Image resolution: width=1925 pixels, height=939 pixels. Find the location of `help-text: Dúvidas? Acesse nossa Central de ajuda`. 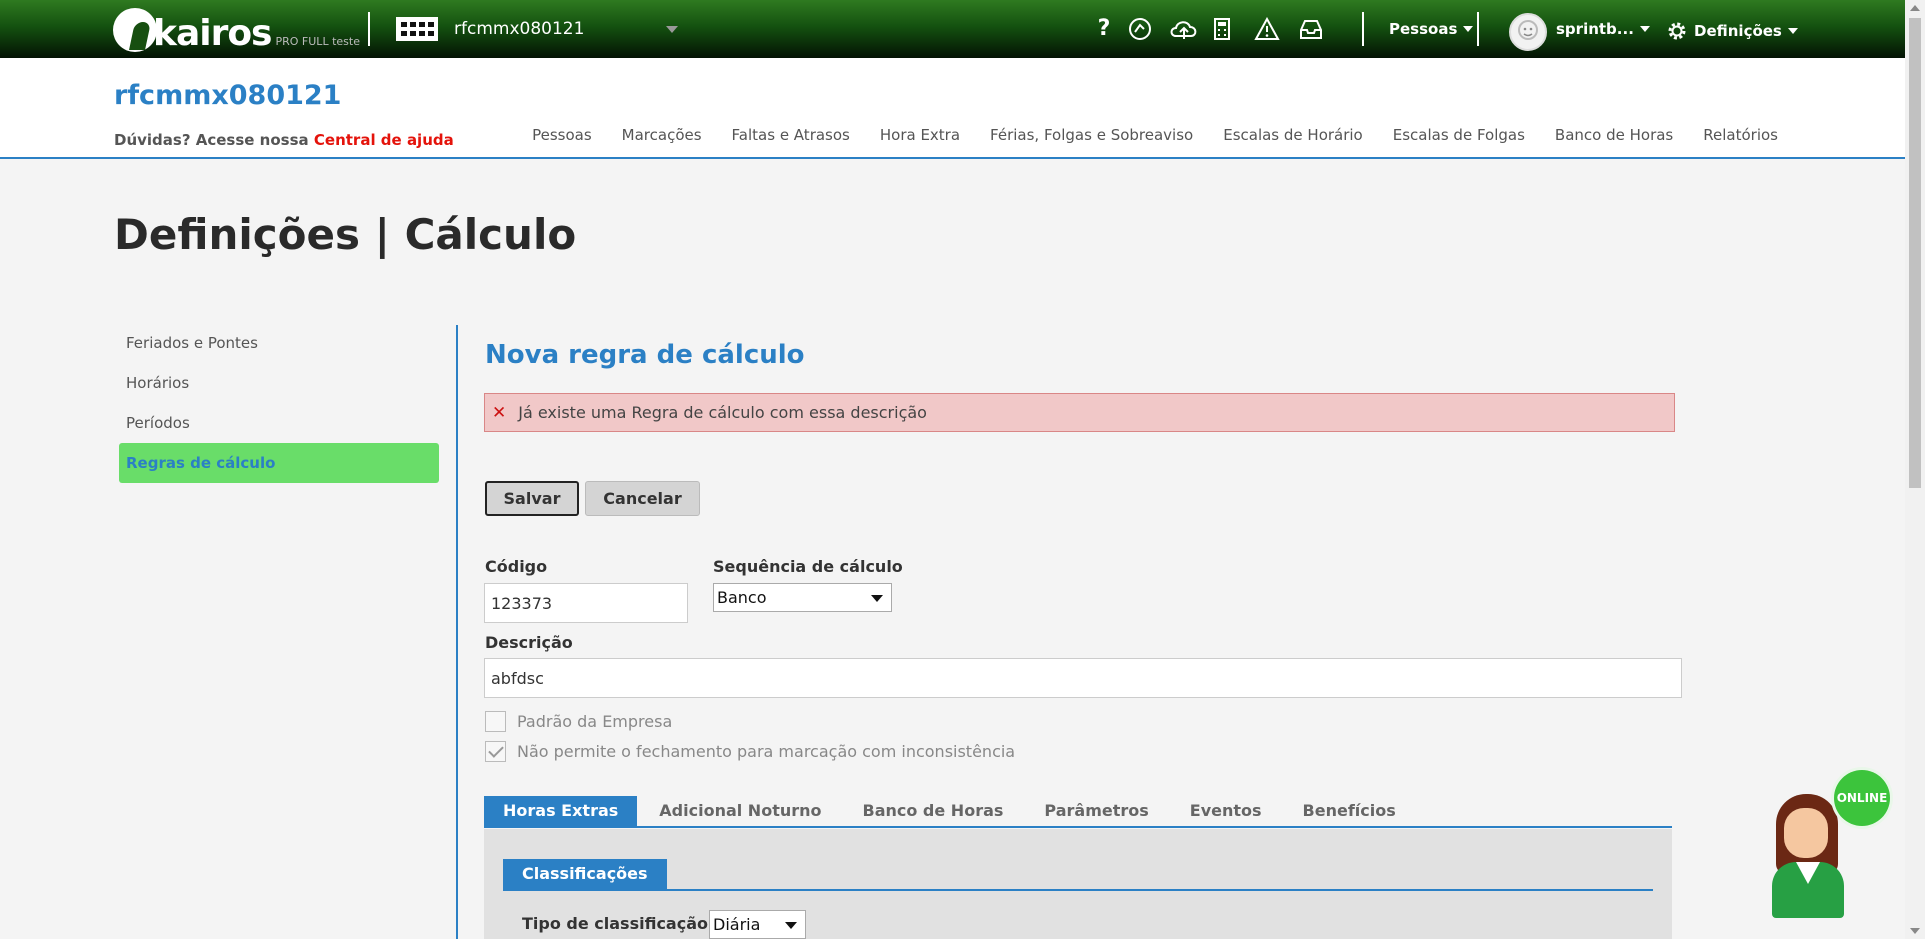

help-text: Dúvidas? Acesse nossa Central de ajuda is located at coordinates (284, 140).